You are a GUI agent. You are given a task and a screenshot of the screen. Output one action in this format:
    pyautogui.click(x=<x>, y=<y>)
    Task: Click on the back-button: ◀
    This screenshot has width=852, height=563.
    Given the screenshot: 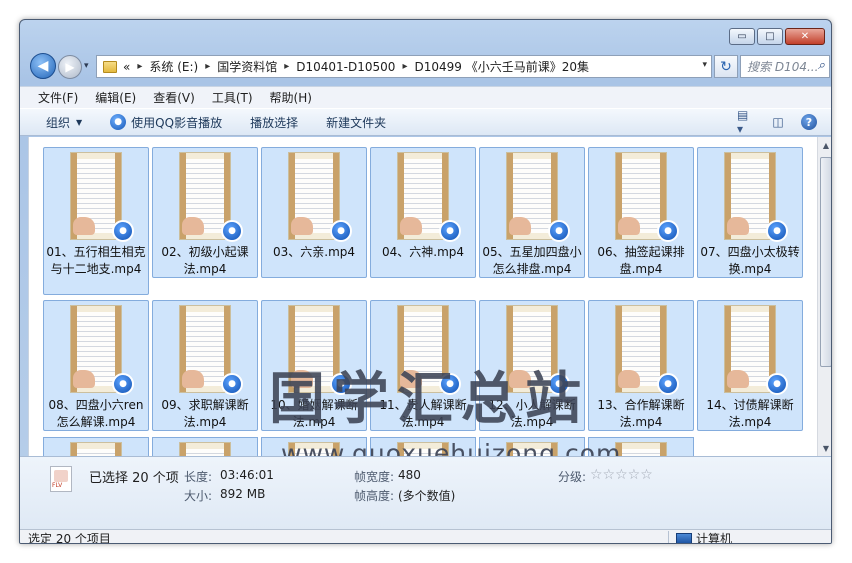 What is the action you would take?
    pyautogui.click(x=43, y=66)
    